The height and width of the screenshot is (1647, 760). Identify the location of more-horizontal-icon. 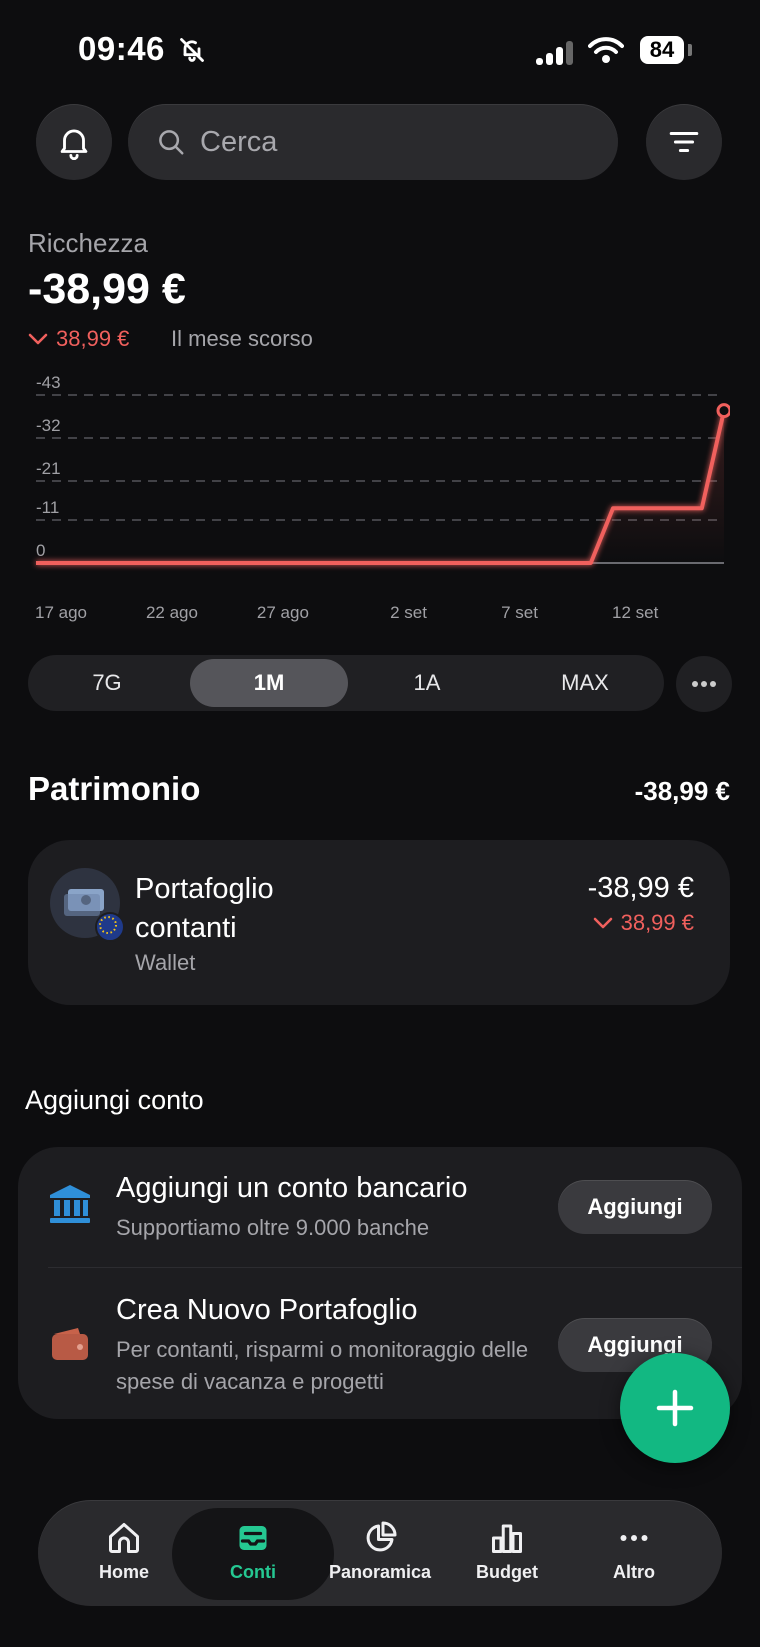
(704, 684).